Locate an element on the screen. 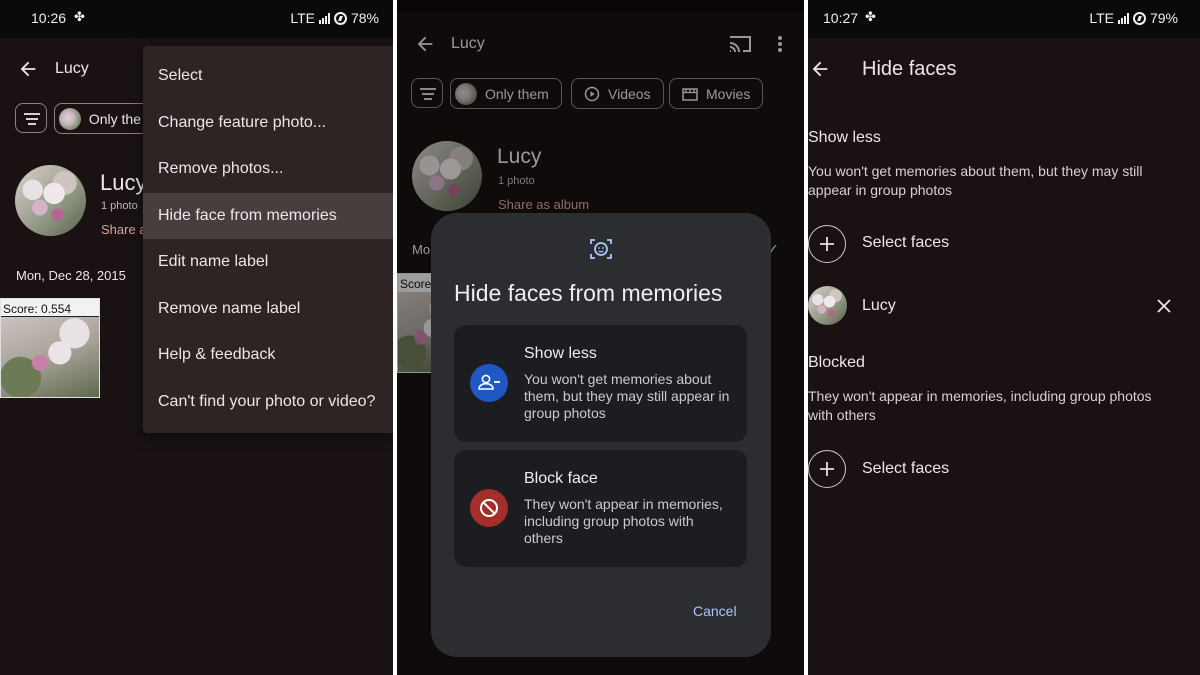  chip-avatar is located at coordinates (70, 118).